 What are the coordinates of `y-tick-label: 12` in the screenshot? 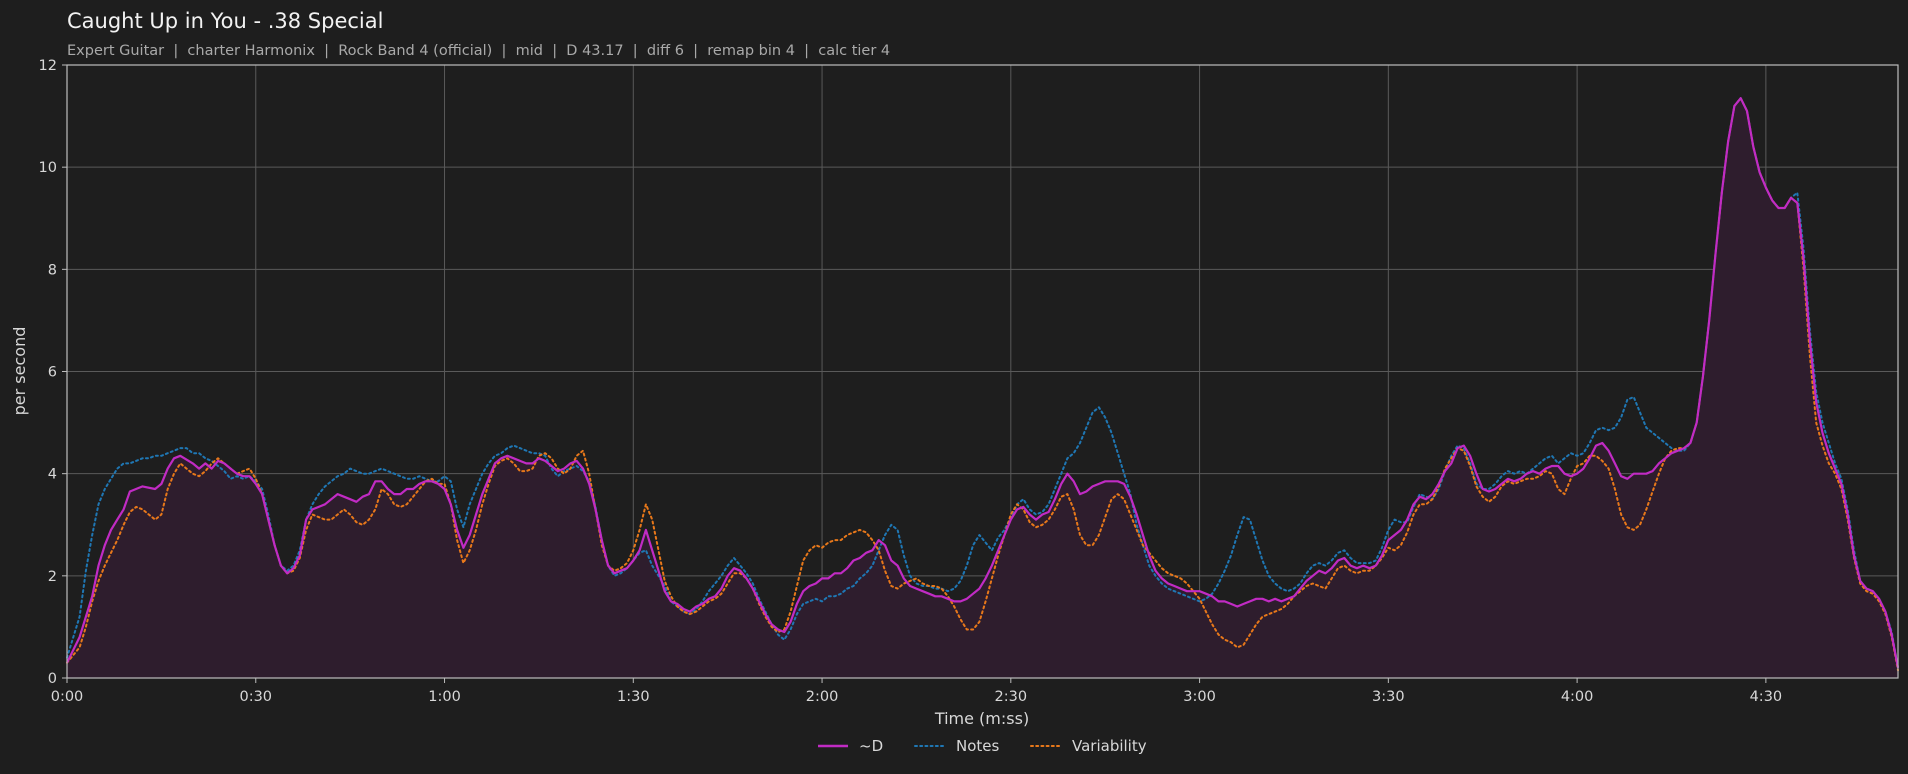 It's located at (48, 66).